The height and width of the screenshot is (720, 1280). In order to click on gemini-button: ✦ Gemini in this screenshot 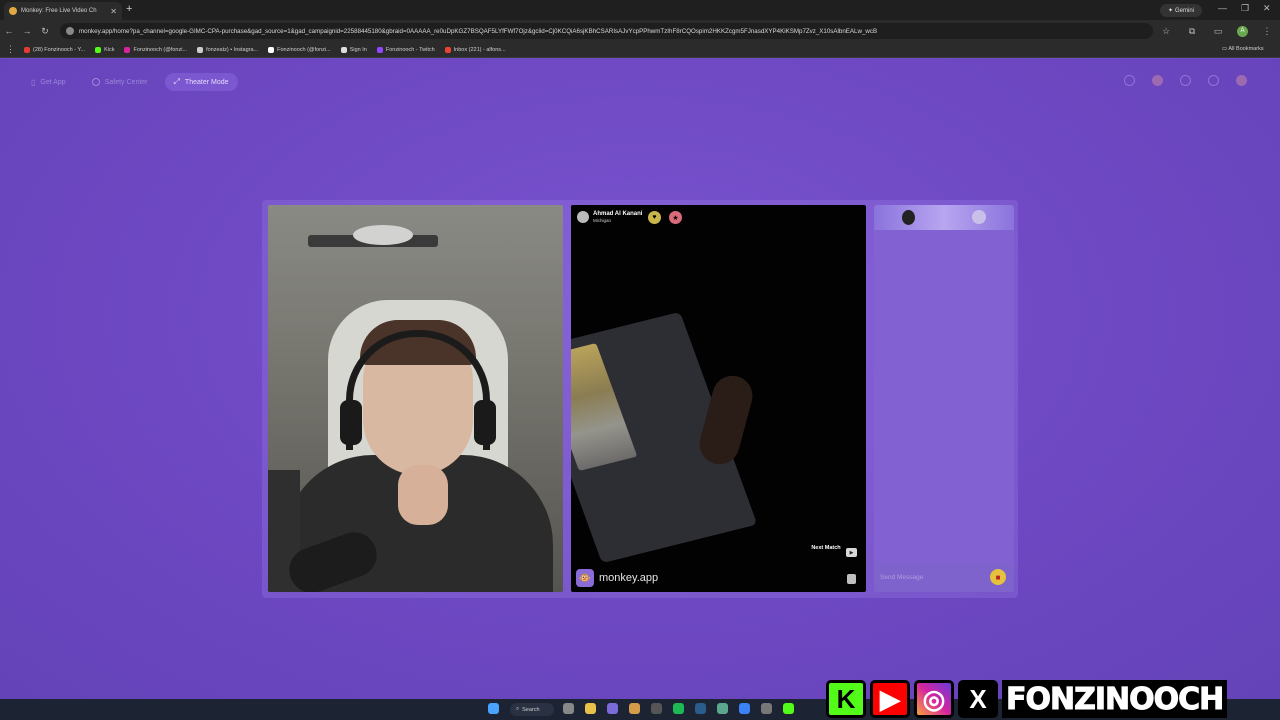, I will do `click(1181, 10)`.